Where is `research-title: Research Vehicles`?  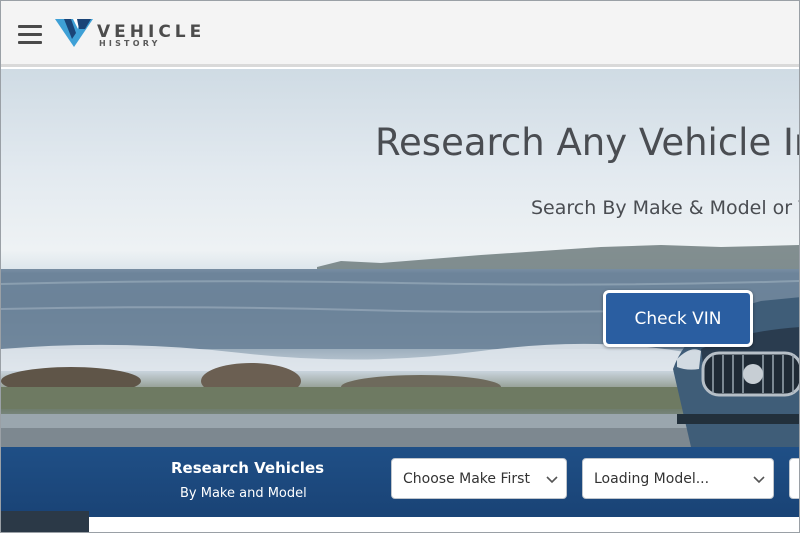
research-title: Research Vehicles is located at coordinates (248, 468).